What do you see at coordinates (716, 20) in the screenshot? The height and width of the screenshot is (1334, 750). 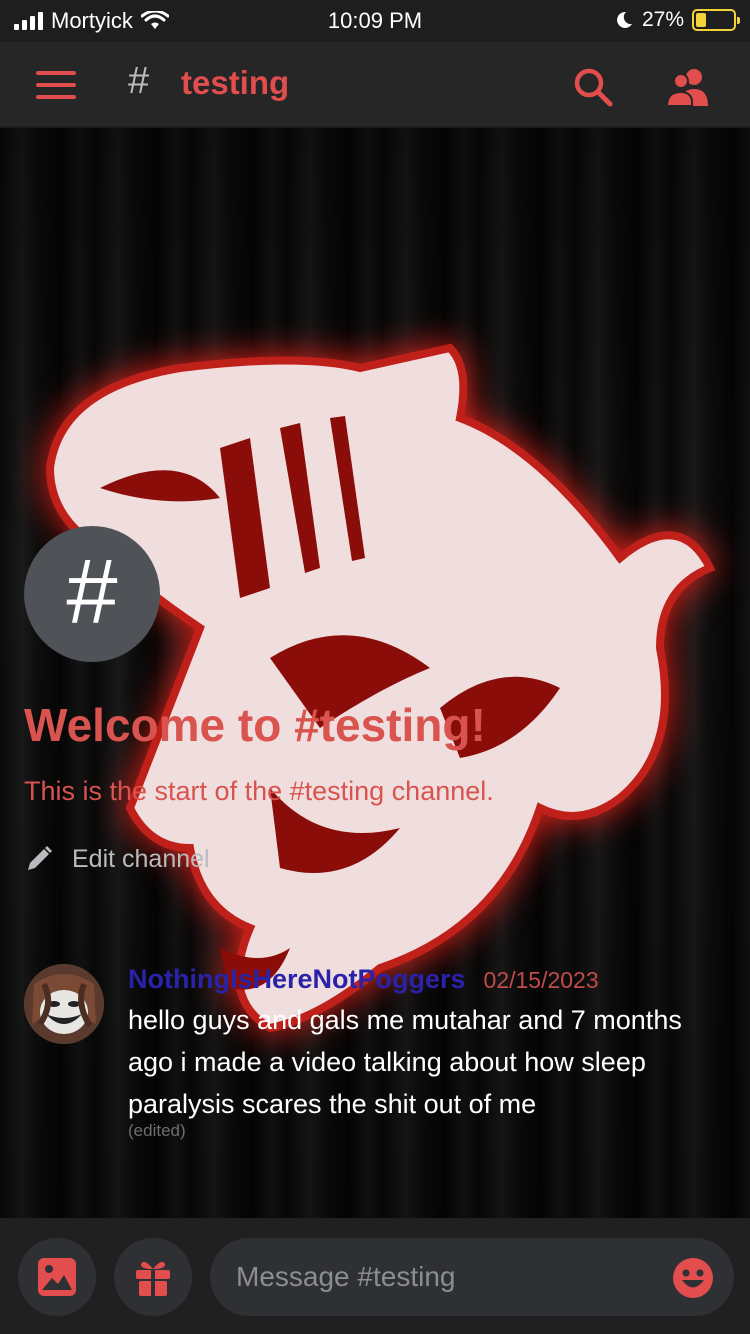 I see `battery-icon` at bounding box center [716, 20].